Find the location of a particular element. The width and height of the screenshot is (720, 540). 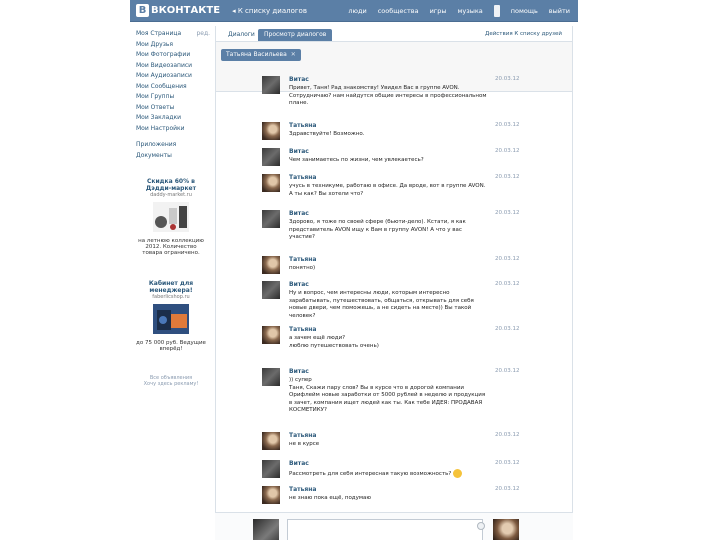

menu-docs: Документы is located at coordinates (173, 157).